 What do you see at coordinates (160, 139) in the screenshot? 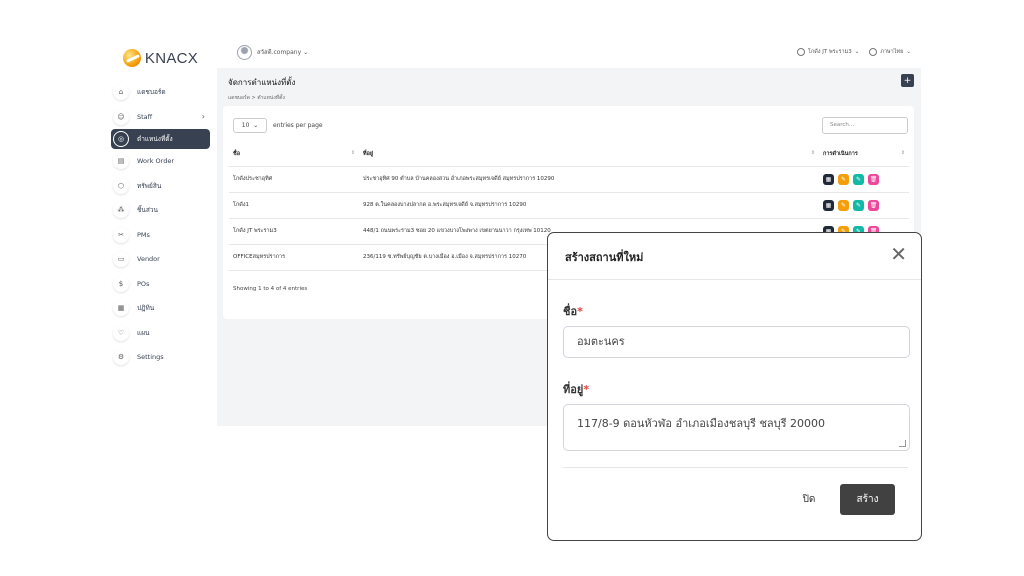
I see `sidebar-item-2: ◎ ตำแหน่งที่ตั้ง` at bounding box center [160, 139].